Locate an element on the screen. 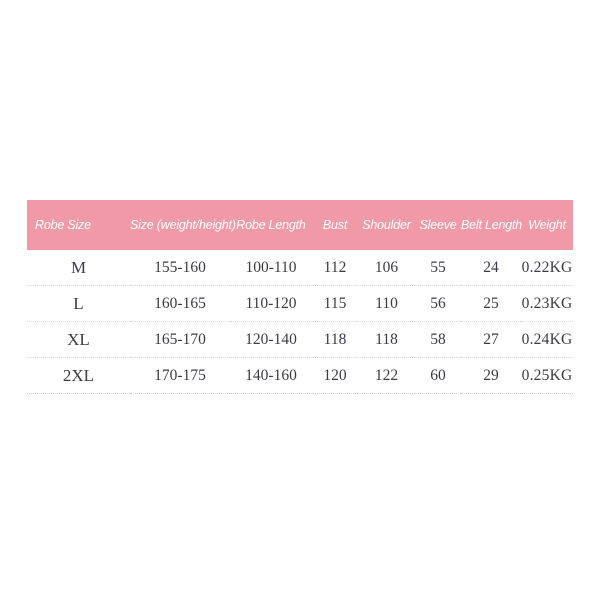 The width and height of the screenshot is (600, 600). cell-bust: 110 is located at coordinates (386, 303).